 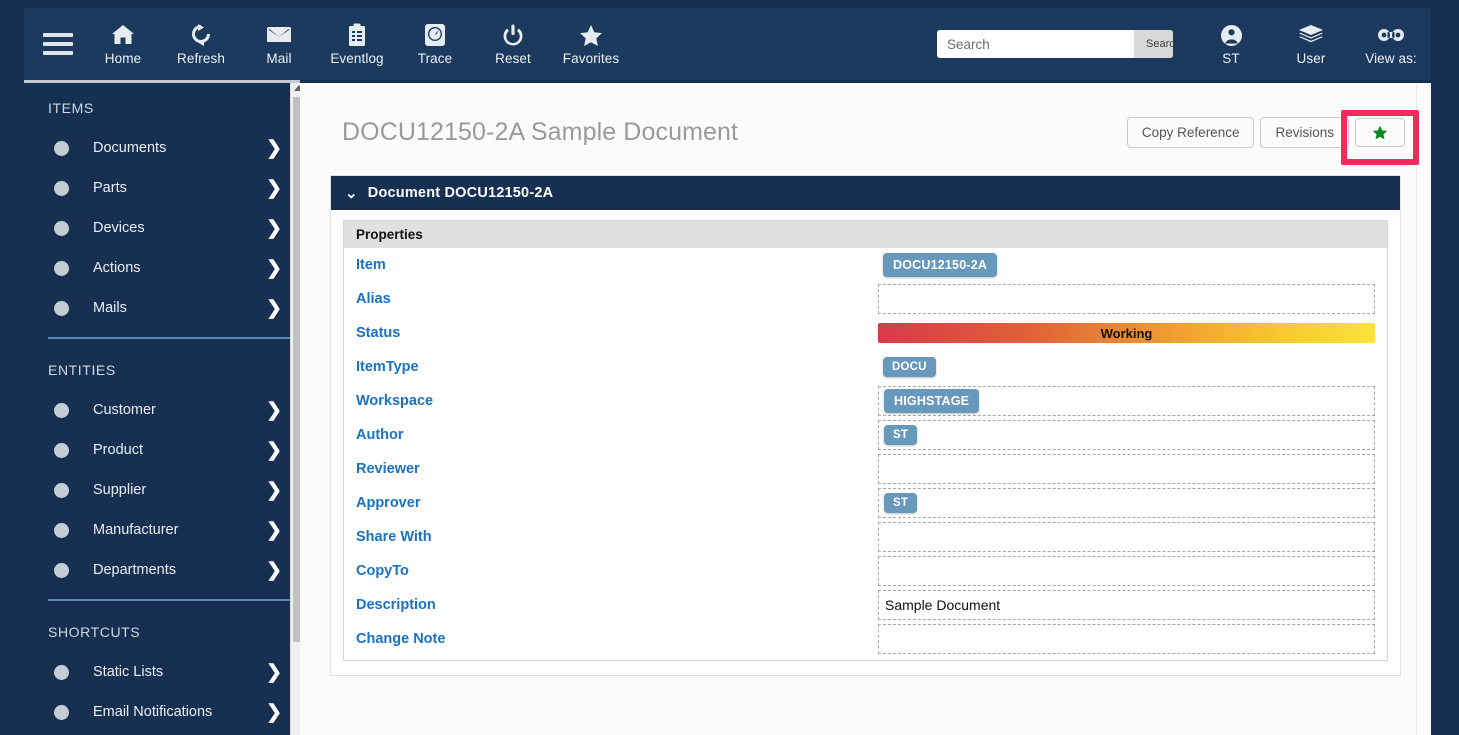 I want to click on property-label: CopyTo, so click(x=382, y=571).